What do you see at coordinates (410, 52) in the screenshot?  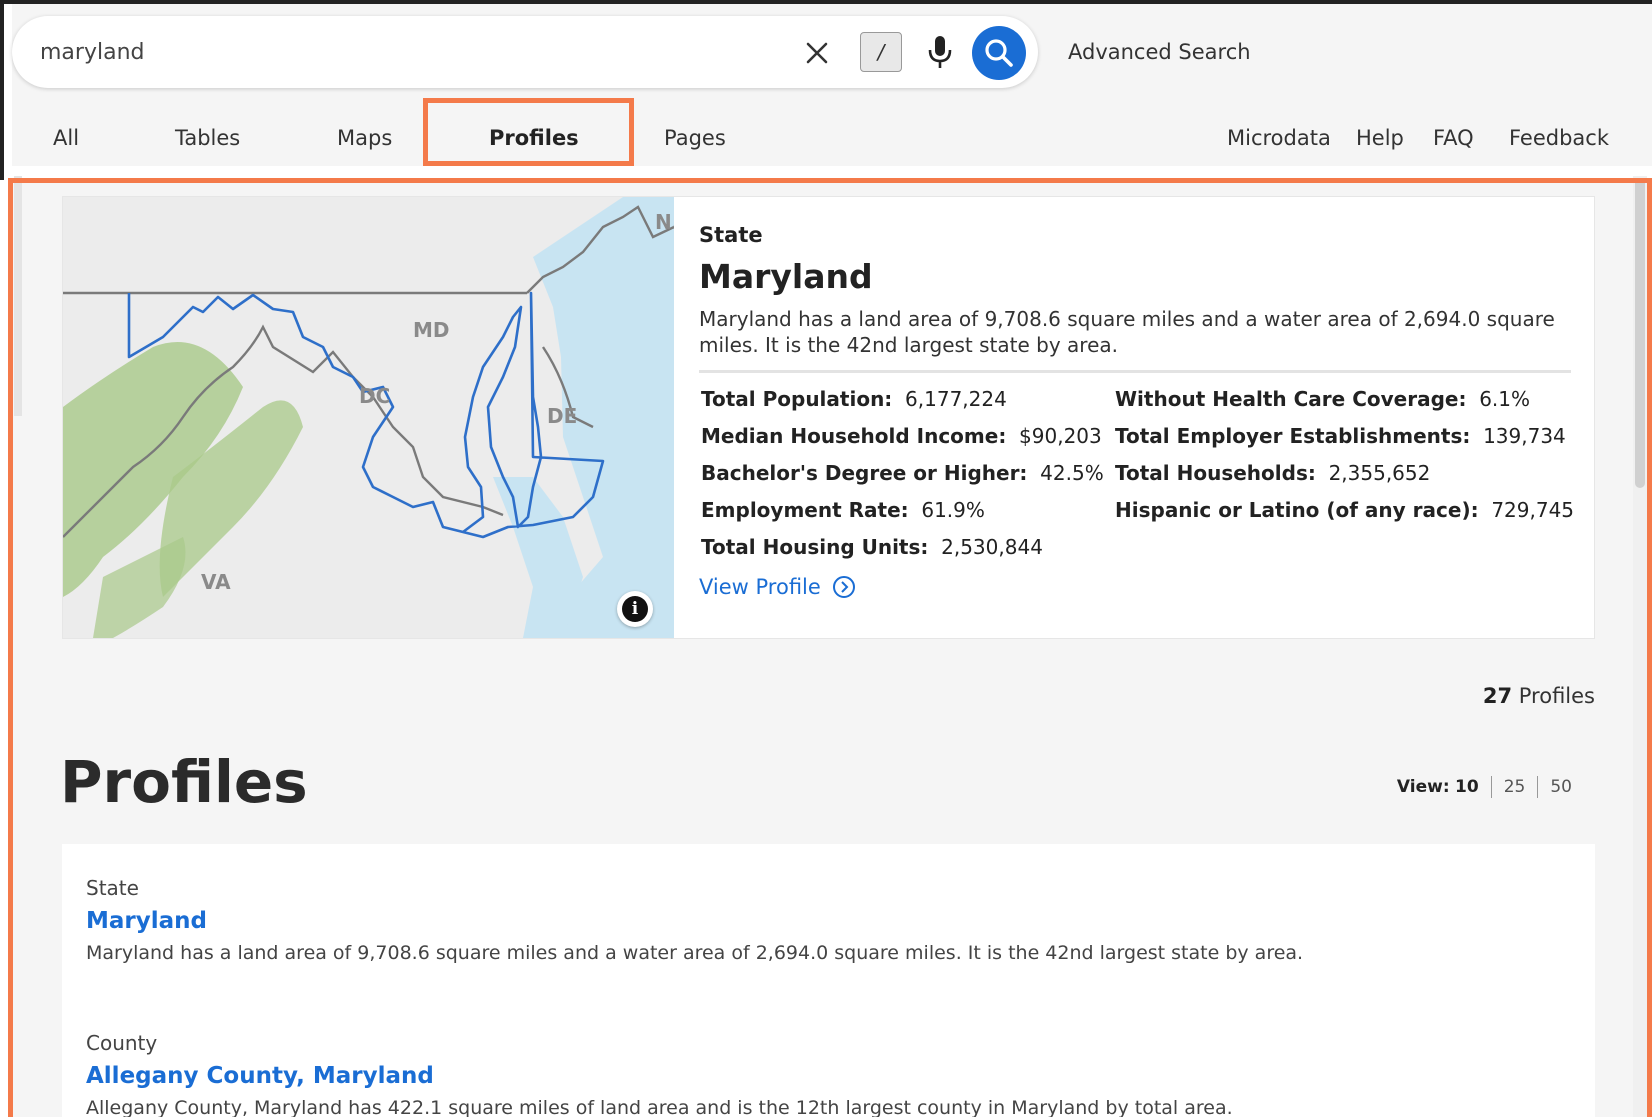 I see `search-input` at bounding box center [410, 52].